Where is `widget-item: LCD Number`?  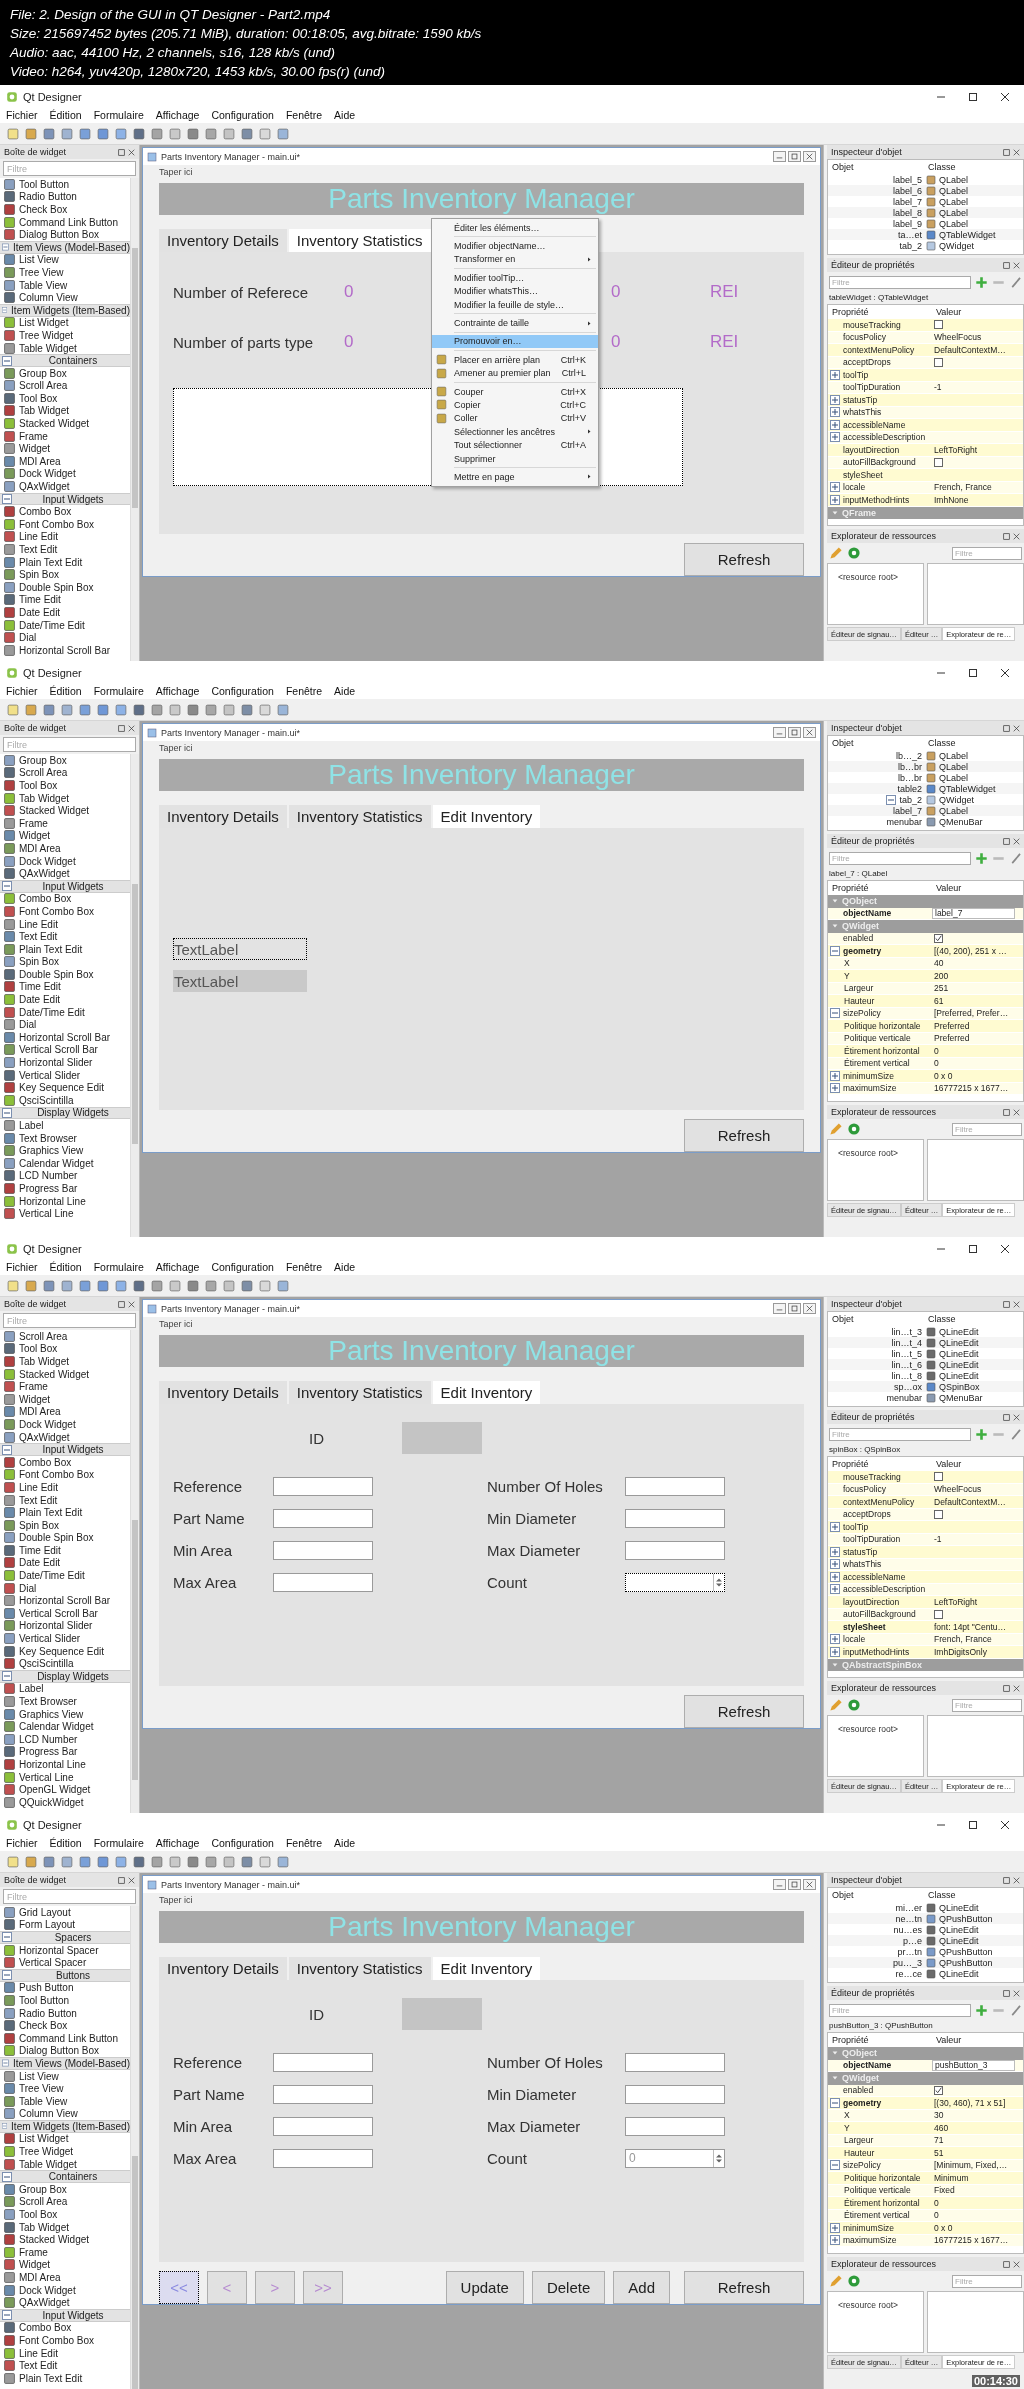 widget-item: LCD Number is located at coordinates (65, 1176).